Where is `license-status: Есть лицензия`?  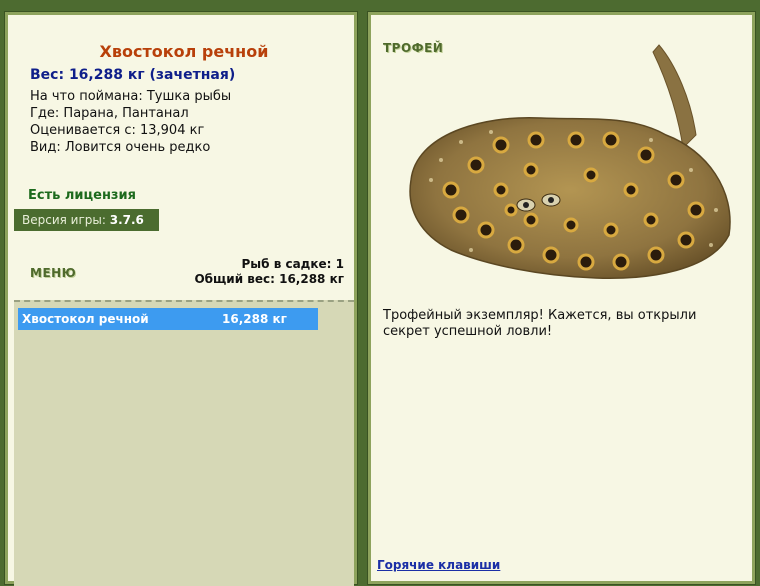
license-status: Есть лицензия is located at coordinates (82, 195).